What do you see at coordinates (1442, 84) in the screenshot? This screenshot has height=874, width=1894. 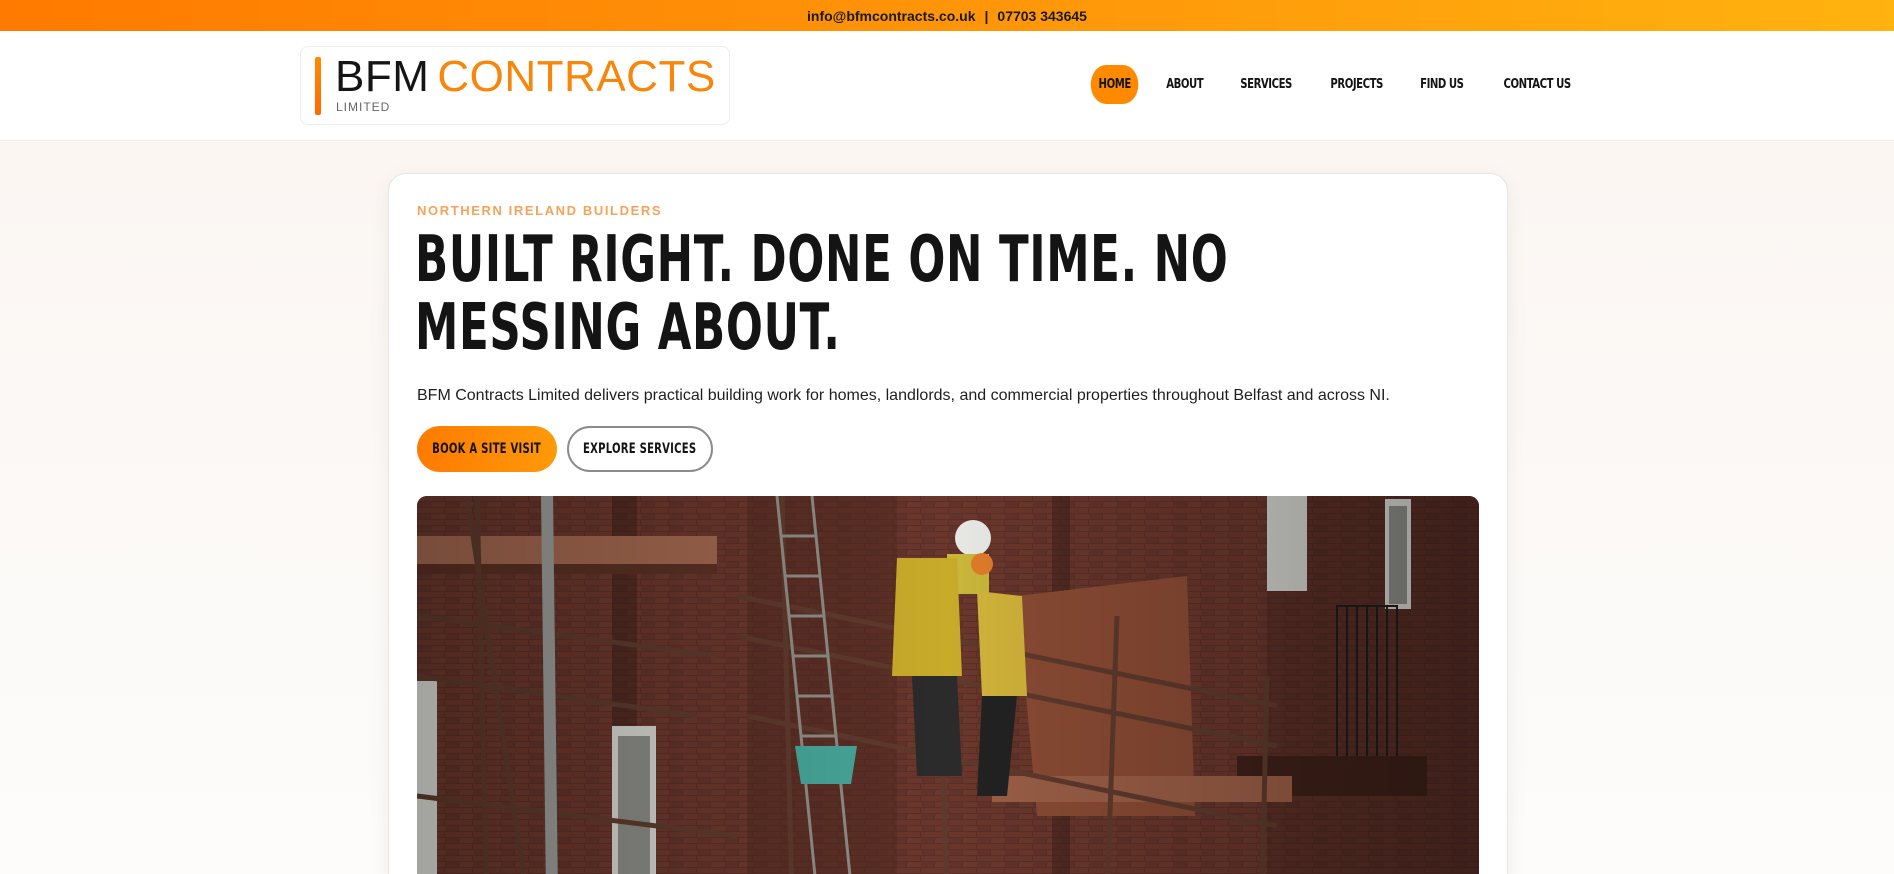 I see `nav-find-us: FIND US` at bounding box center [1442, 84].